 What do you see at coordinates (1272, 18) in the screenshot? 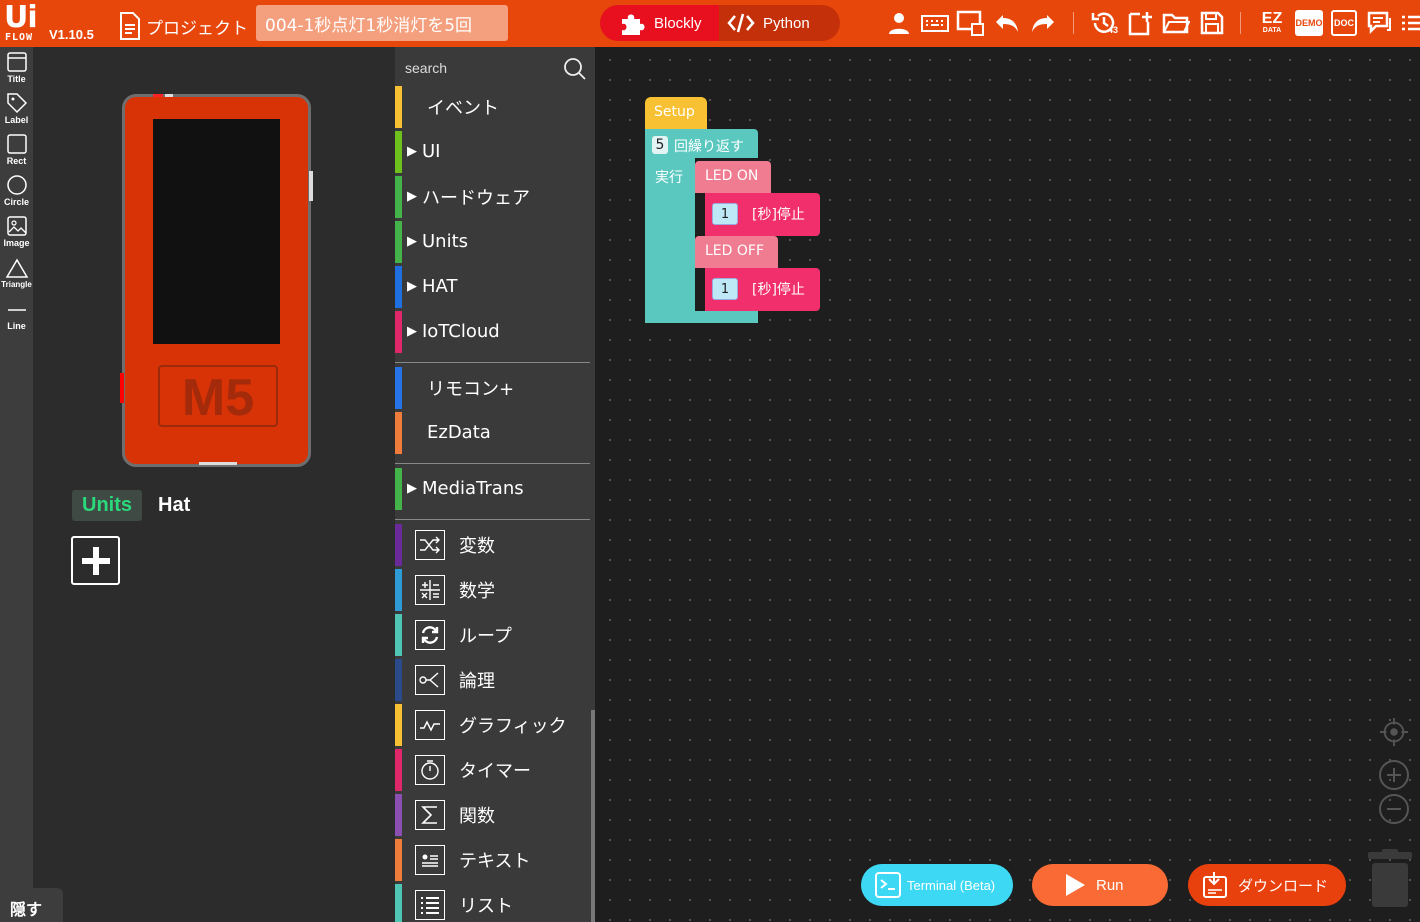
I see `ez-label: EZ` at bounding box center [1272, 18].